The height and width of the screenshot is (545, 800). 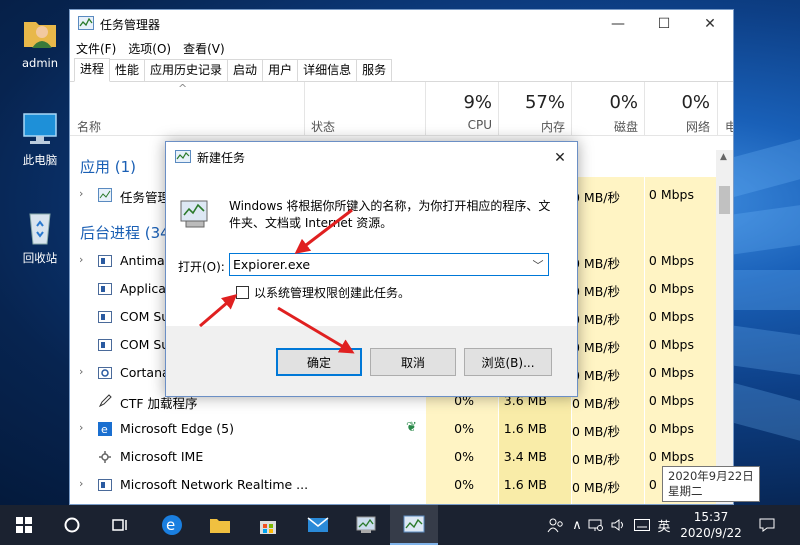 I want to click on admin-checkbox-label: 以系统管理权限创建此任务。, so click(x=332, y=293).